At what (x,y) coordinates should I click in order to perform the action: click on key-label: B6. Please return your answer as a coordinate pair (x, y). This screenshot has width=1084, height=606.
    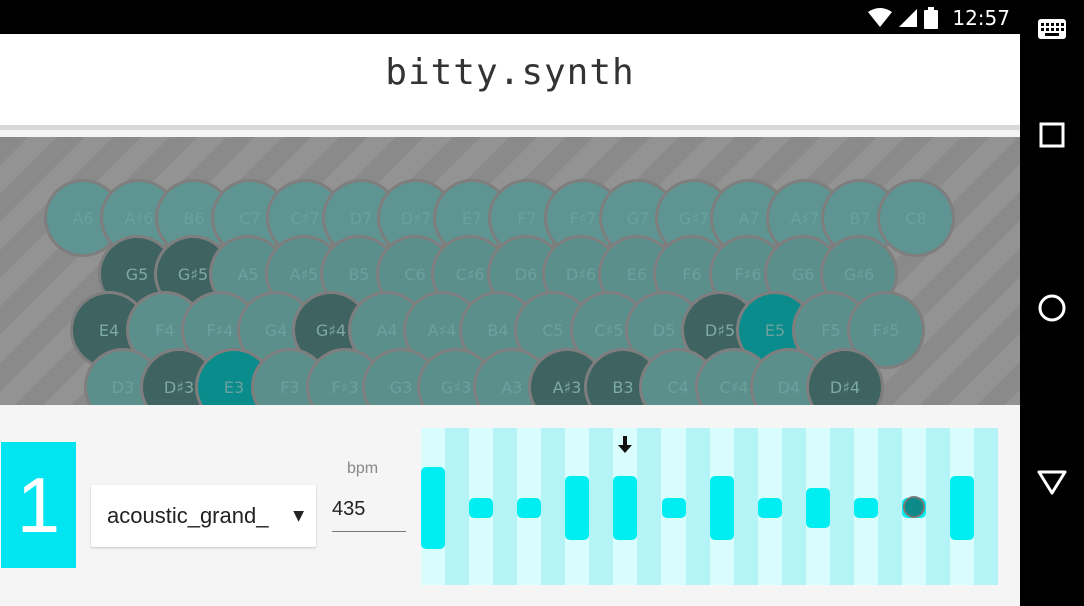
    Looking at the image, I should click on (194, 218).